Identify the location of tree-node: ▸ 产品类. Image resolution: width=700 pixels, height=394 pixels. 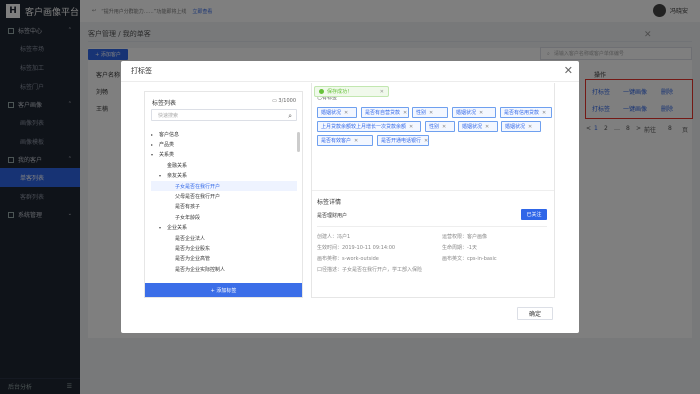
(224, 144).